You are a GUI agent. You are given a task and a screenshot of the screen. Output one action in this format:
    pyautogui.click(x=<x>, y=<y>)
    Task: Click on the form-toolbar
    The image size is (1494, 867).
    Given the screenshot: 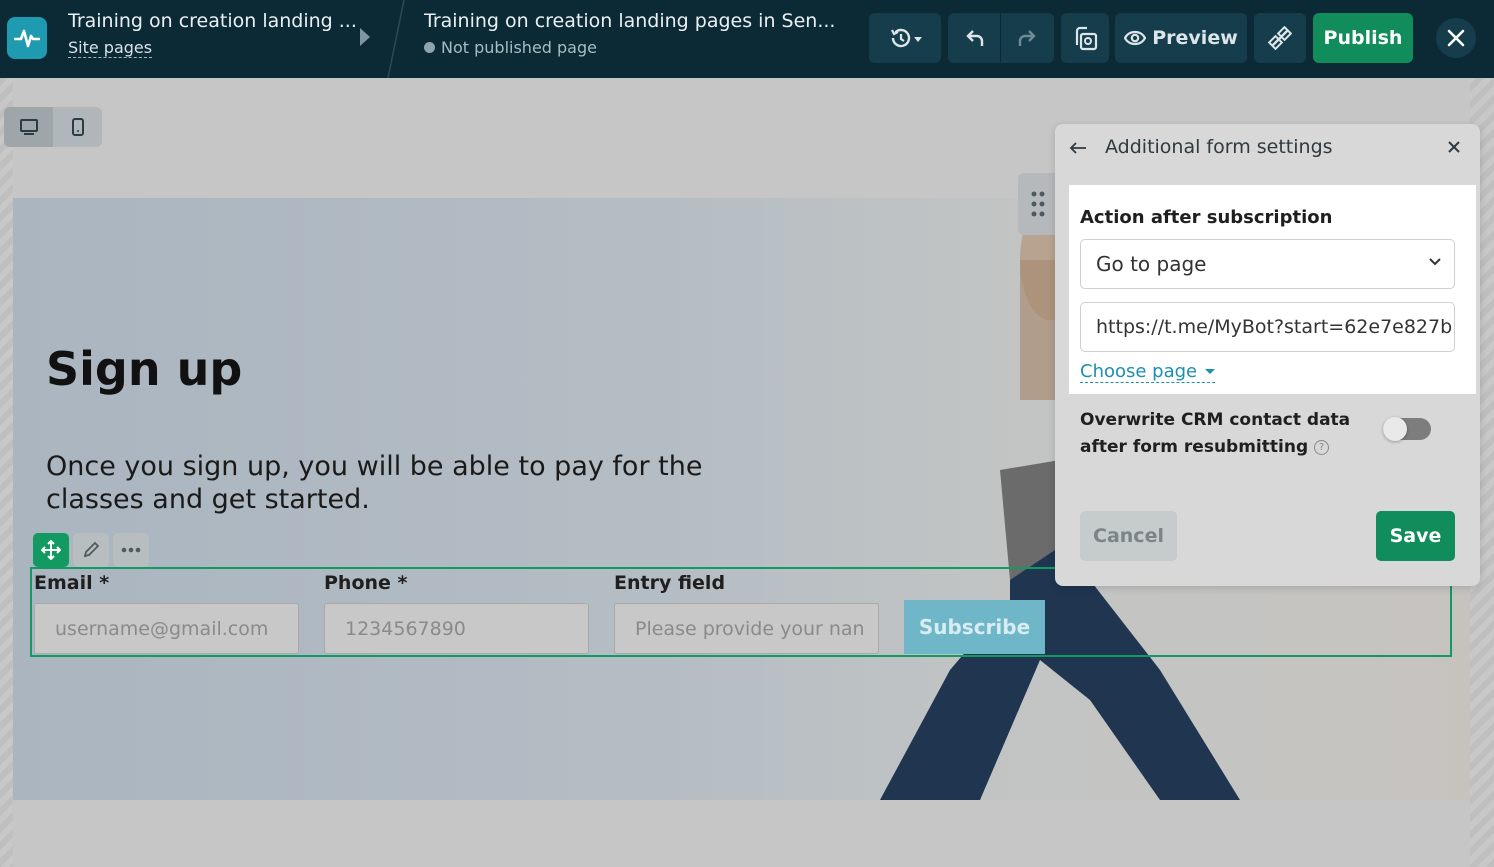 What is the action you would take?
    pyautogui.click(x=91, y=550)
    